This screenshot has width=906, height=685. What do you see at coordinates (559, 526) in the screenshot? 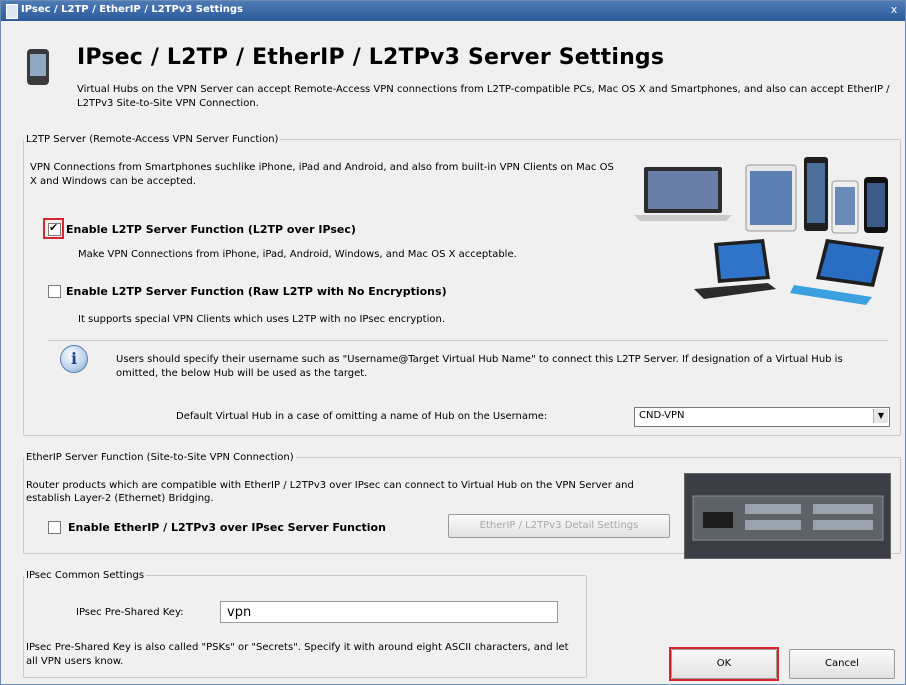
I see `etherip-detail-settings-button: EtherIP / L2TPv3 Detail Settings` at bounding box center [559, 526].